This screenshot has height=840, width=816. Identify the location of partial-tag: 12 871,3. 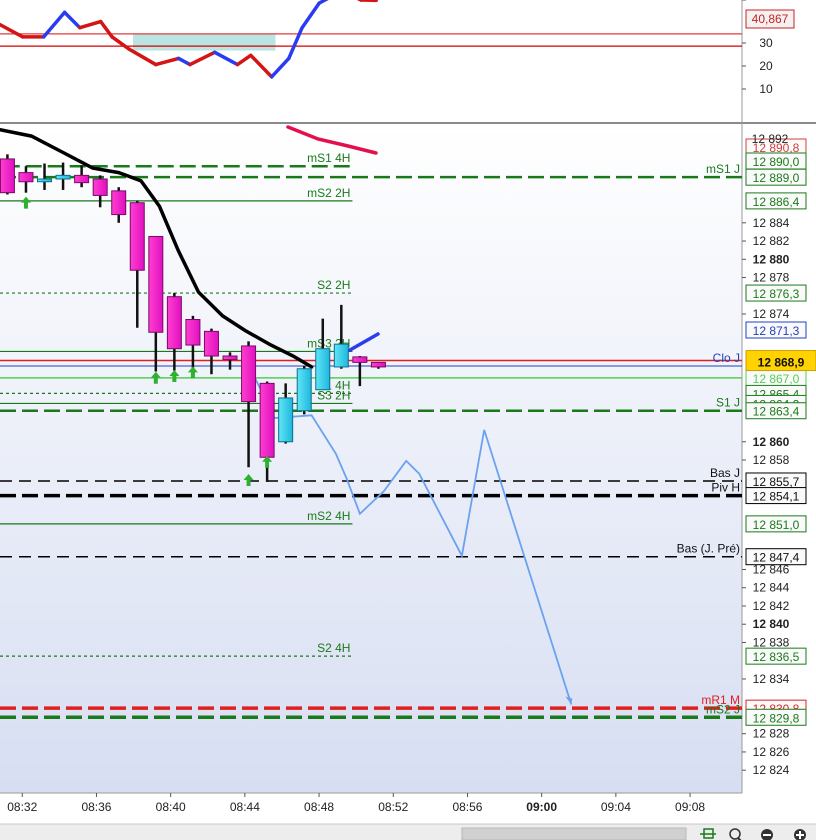
(776, 331).